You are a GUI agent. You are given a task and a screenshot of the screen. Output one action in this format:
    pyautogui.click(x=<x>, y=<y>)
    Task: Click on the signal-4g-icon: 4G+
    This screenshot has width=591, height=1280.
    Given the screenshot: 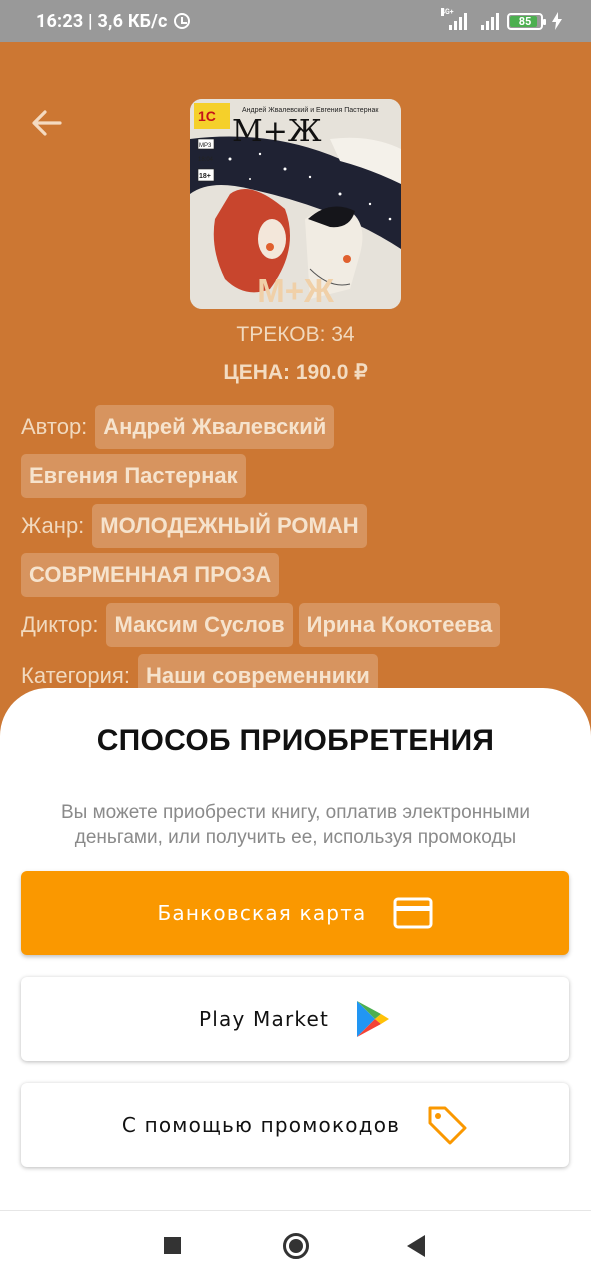 What is the action you would take?
    pyautogui.click(x=454, y=19)
    